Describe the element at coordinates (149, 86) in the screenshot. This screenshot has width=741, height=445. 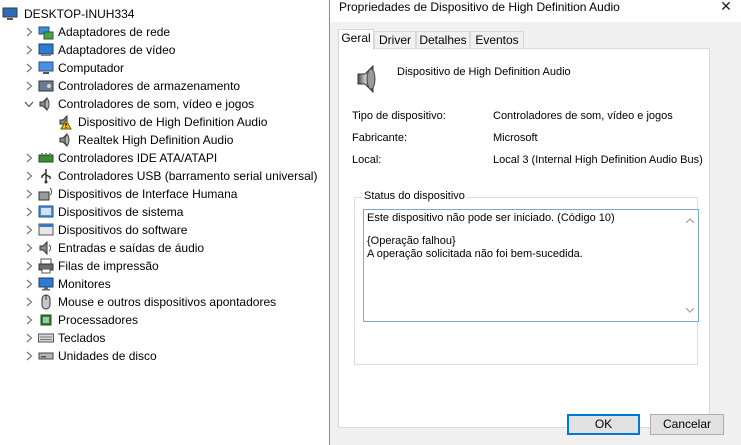
I see `tree-item-label: Controladores de armazenamento` at that location.